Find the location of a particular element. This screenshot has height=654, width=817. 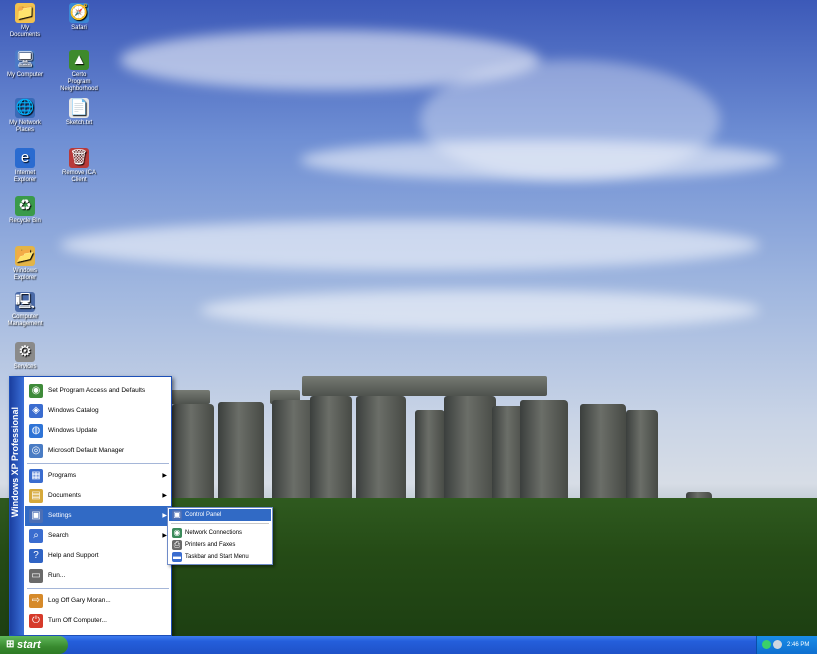

security-tray-icon is located at coordinates (777, 644).